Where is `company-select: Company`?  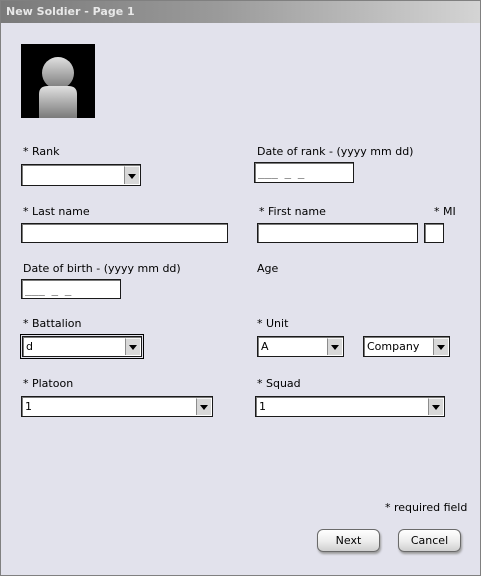
company-select: Company is located at coordinates (406, 346).